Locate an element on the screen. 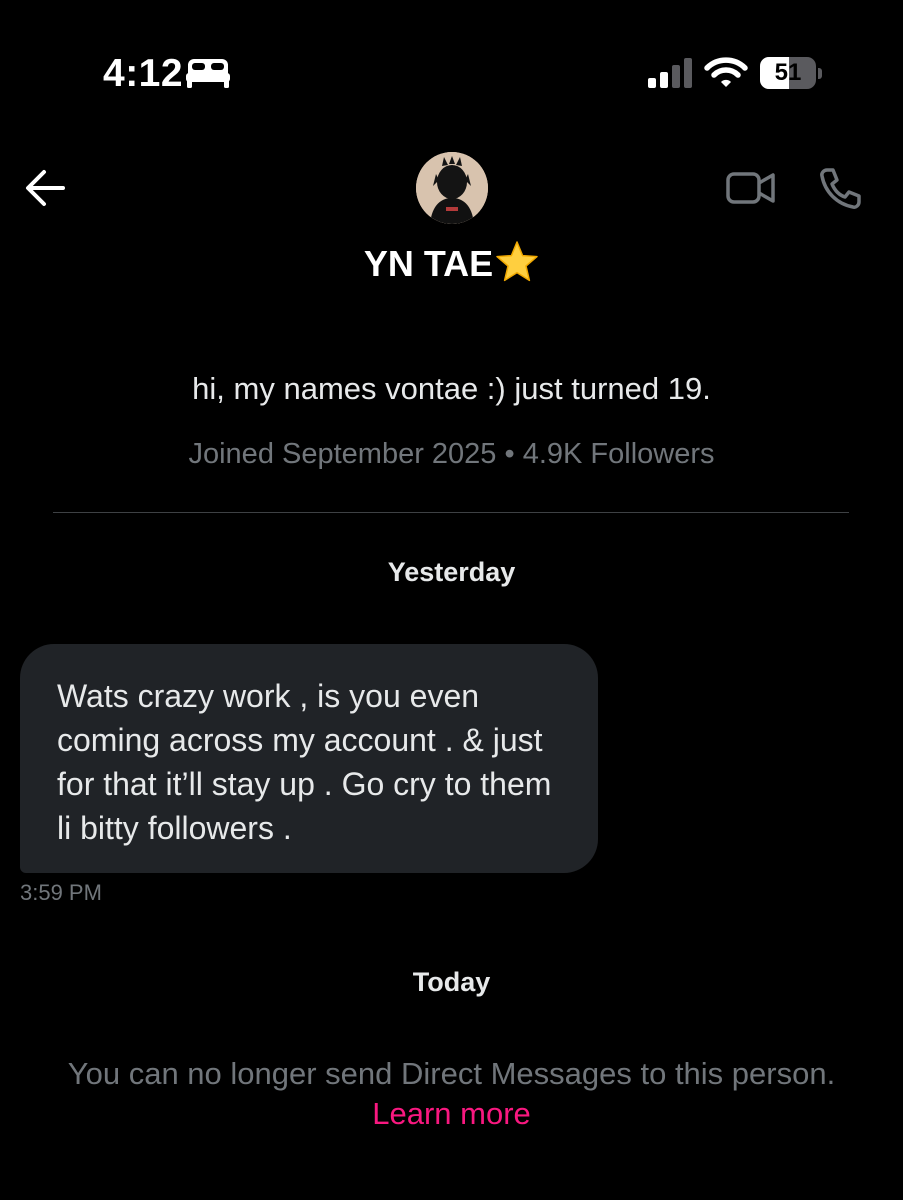 Image resolution: width=903 pixels, height=1200 pixels. battery-level: 51 is located at coordinates (788, 72).